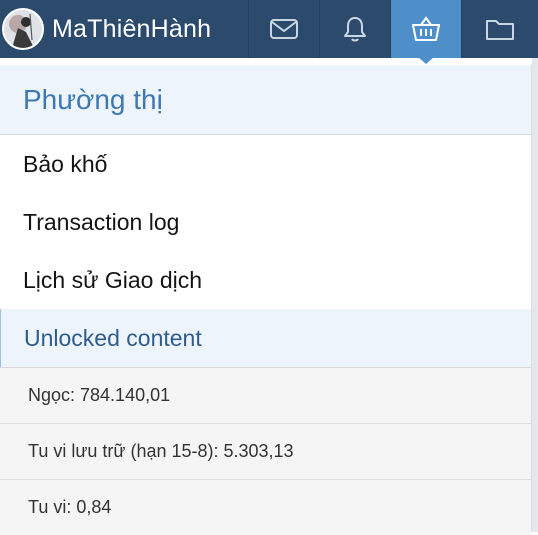  I want to click on avatar-image-icon, so click(23, 29).